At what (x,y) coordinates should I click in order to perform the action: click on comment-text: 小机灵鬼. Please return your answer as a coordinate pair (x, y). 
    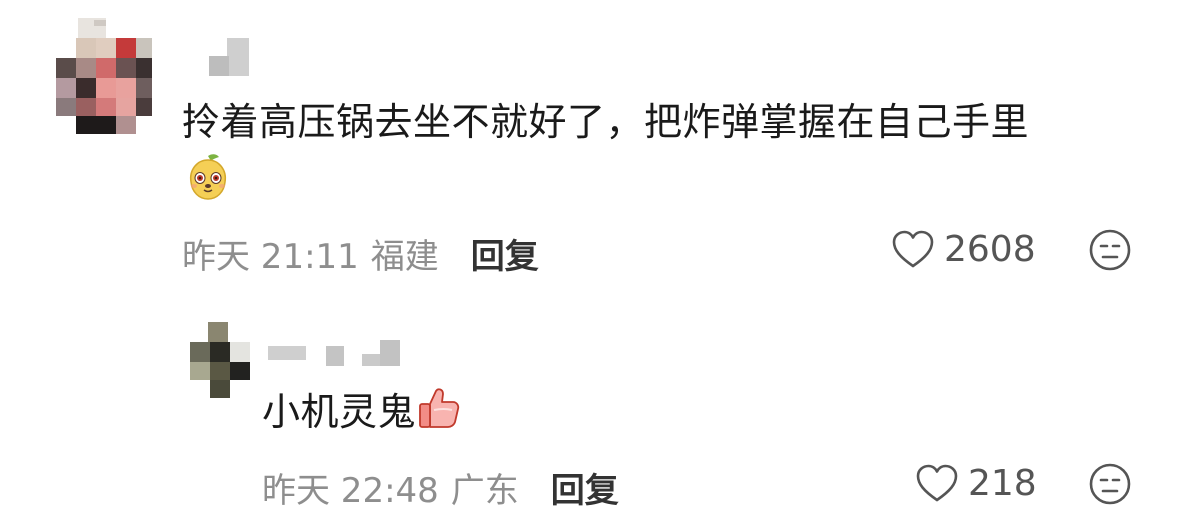
    Looking at the image, I should click on (362, 414).